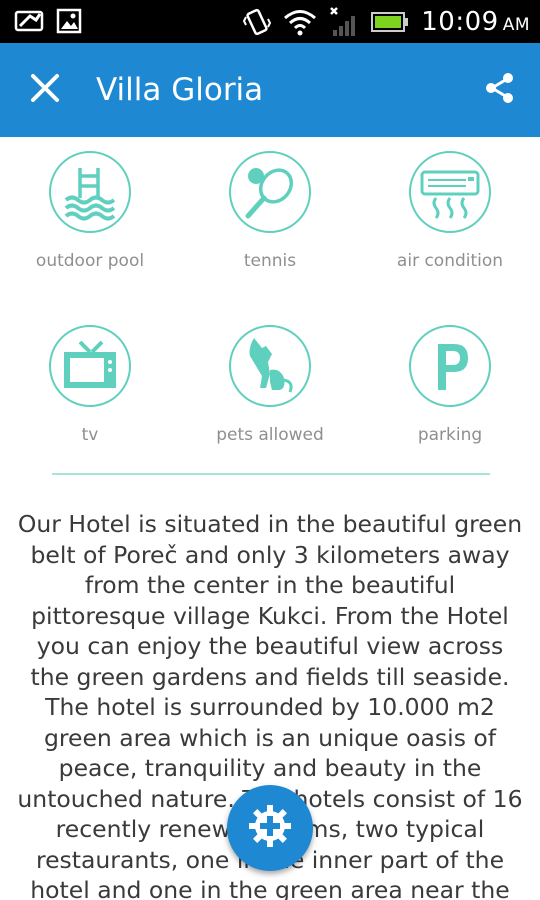 This screenshot has height=900, width=540. Describe the element at coordinates (90, 261) in the screenshot. I see `amenity-label: outdoor pool` at that location.